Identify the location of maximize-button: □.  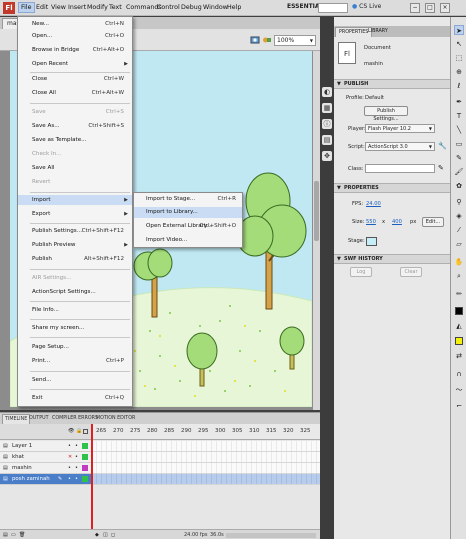
(430, 8).